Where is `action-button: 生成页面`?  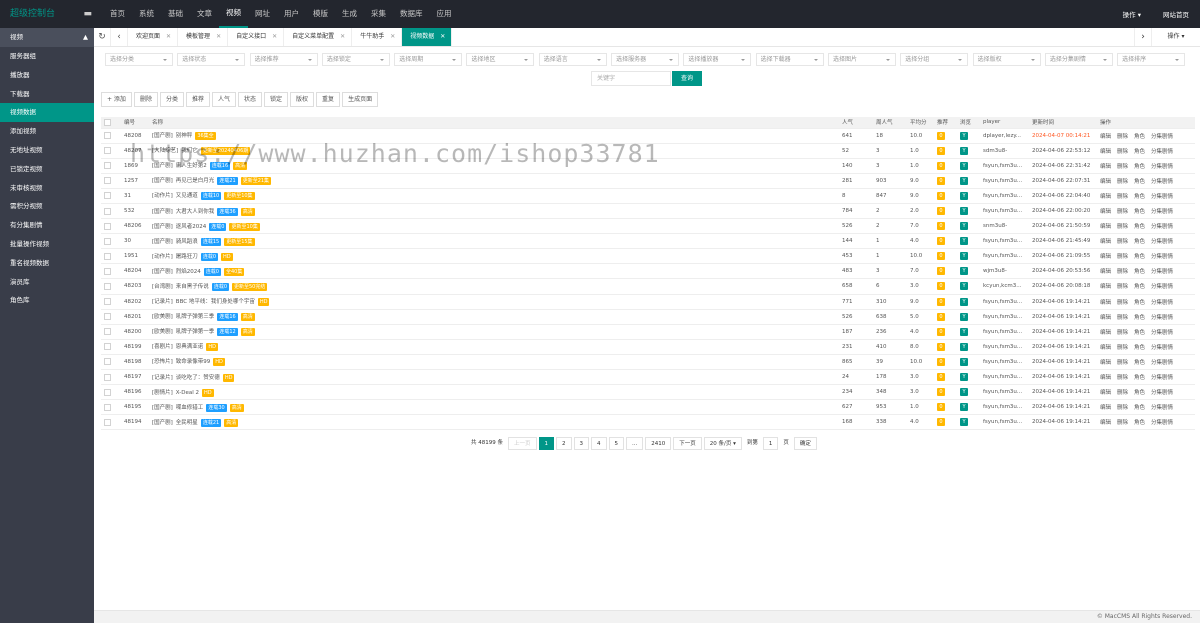 action-button: 生成页面 is located at coordinates (360, 99).